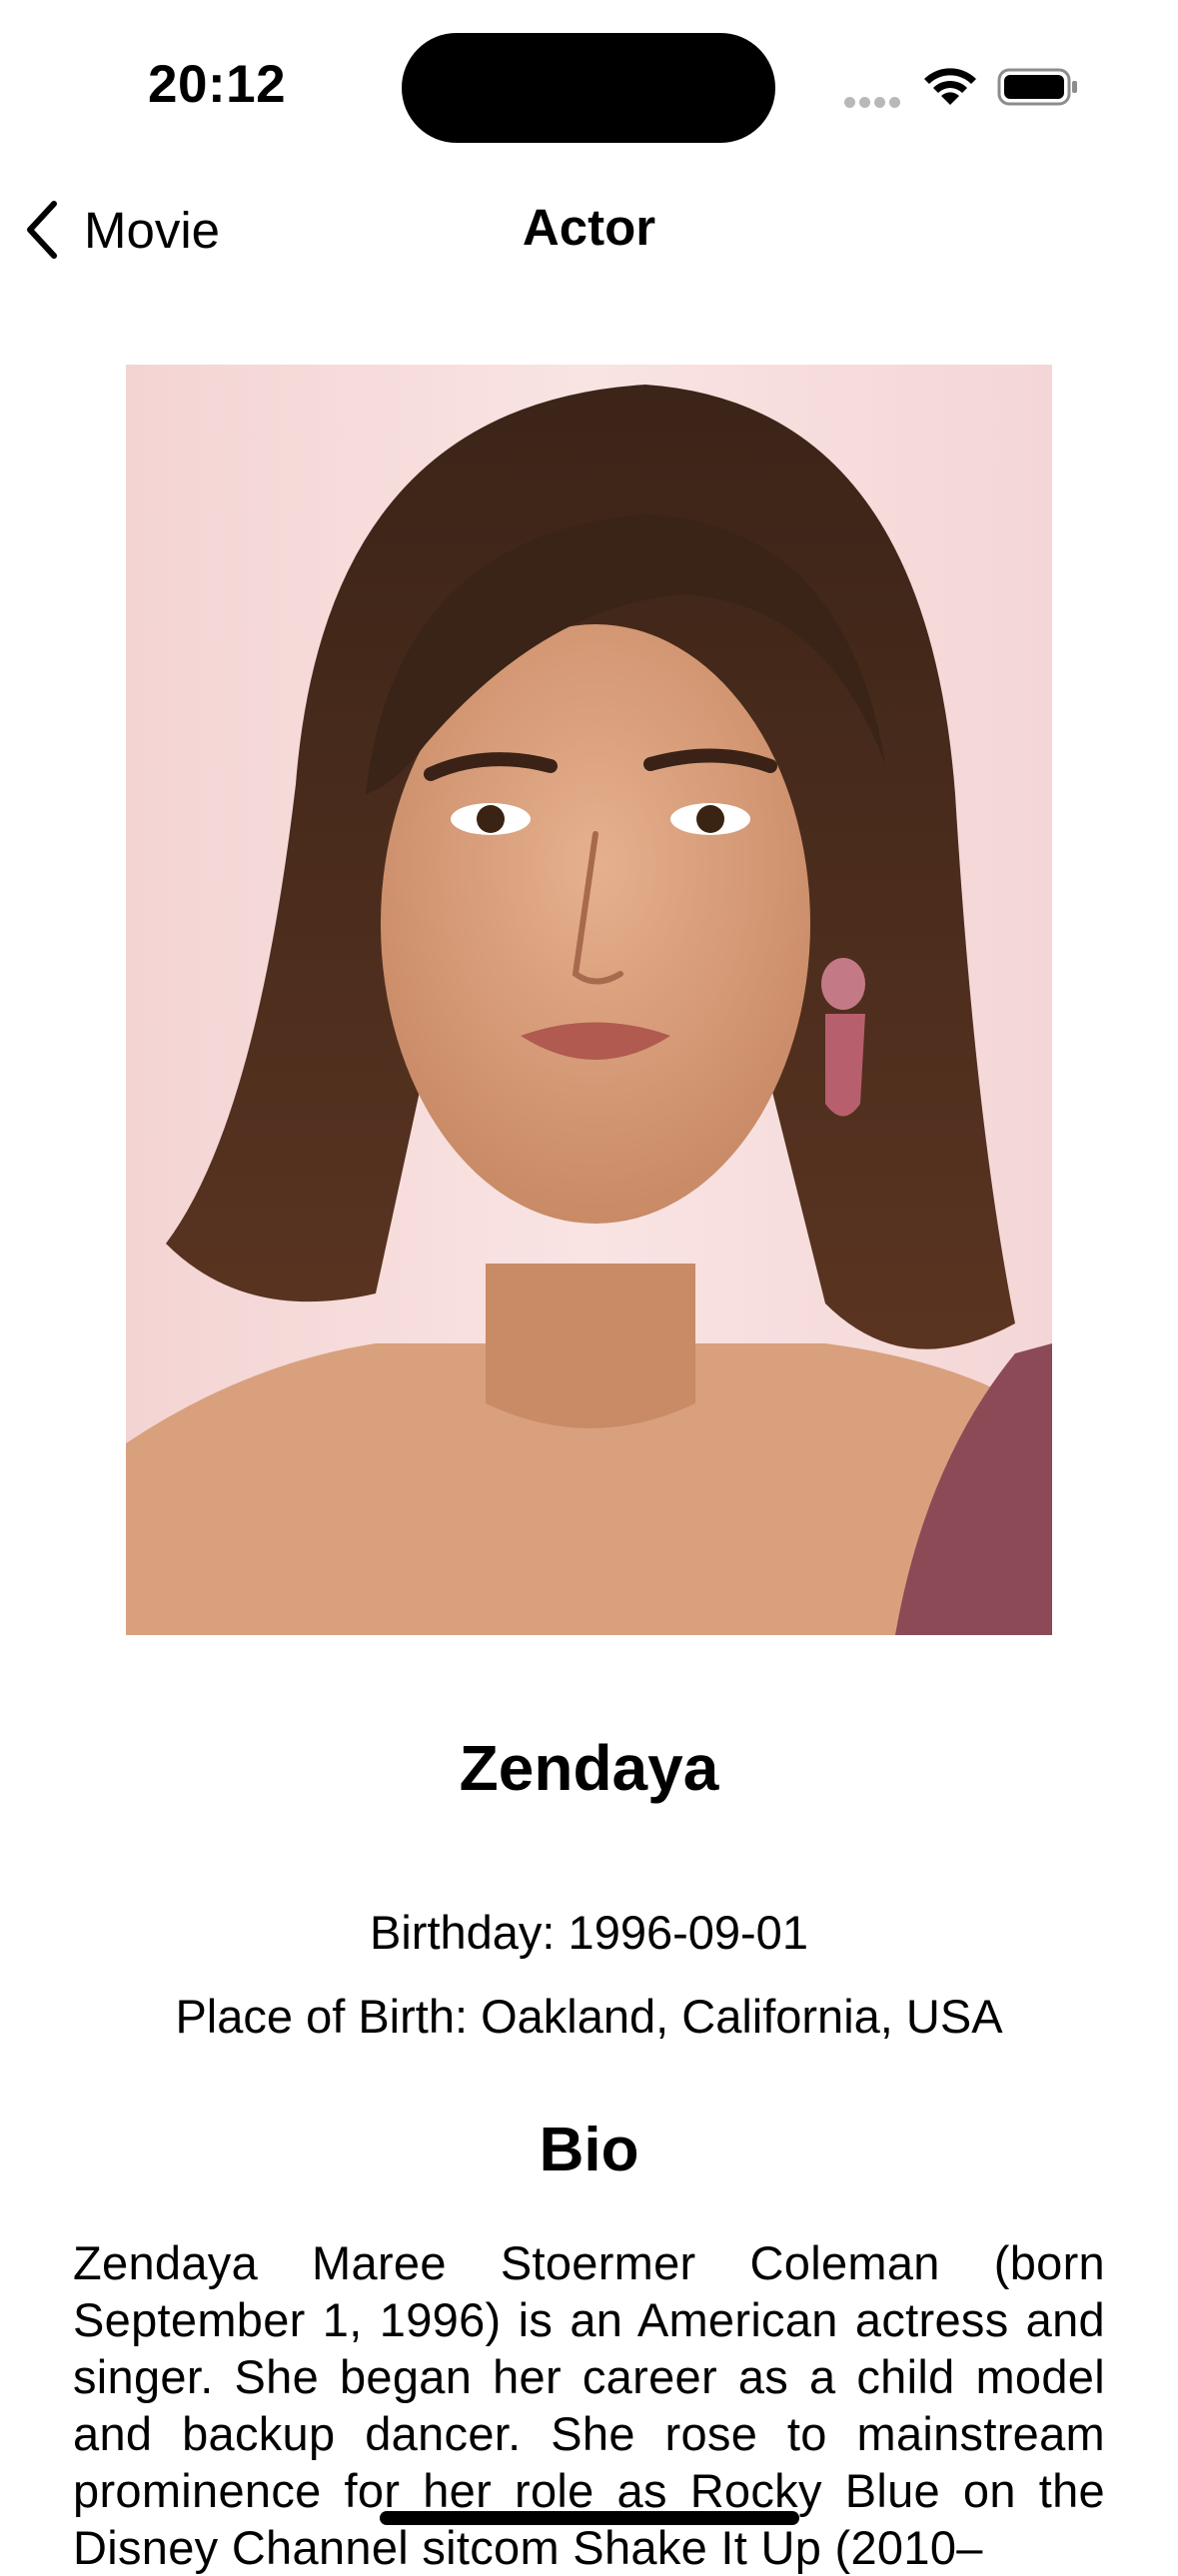 The image size is (1178, 2576). Describe the element at coordinates (217, 85) in the screenshot. I see `status-time: 20:12` at that location.